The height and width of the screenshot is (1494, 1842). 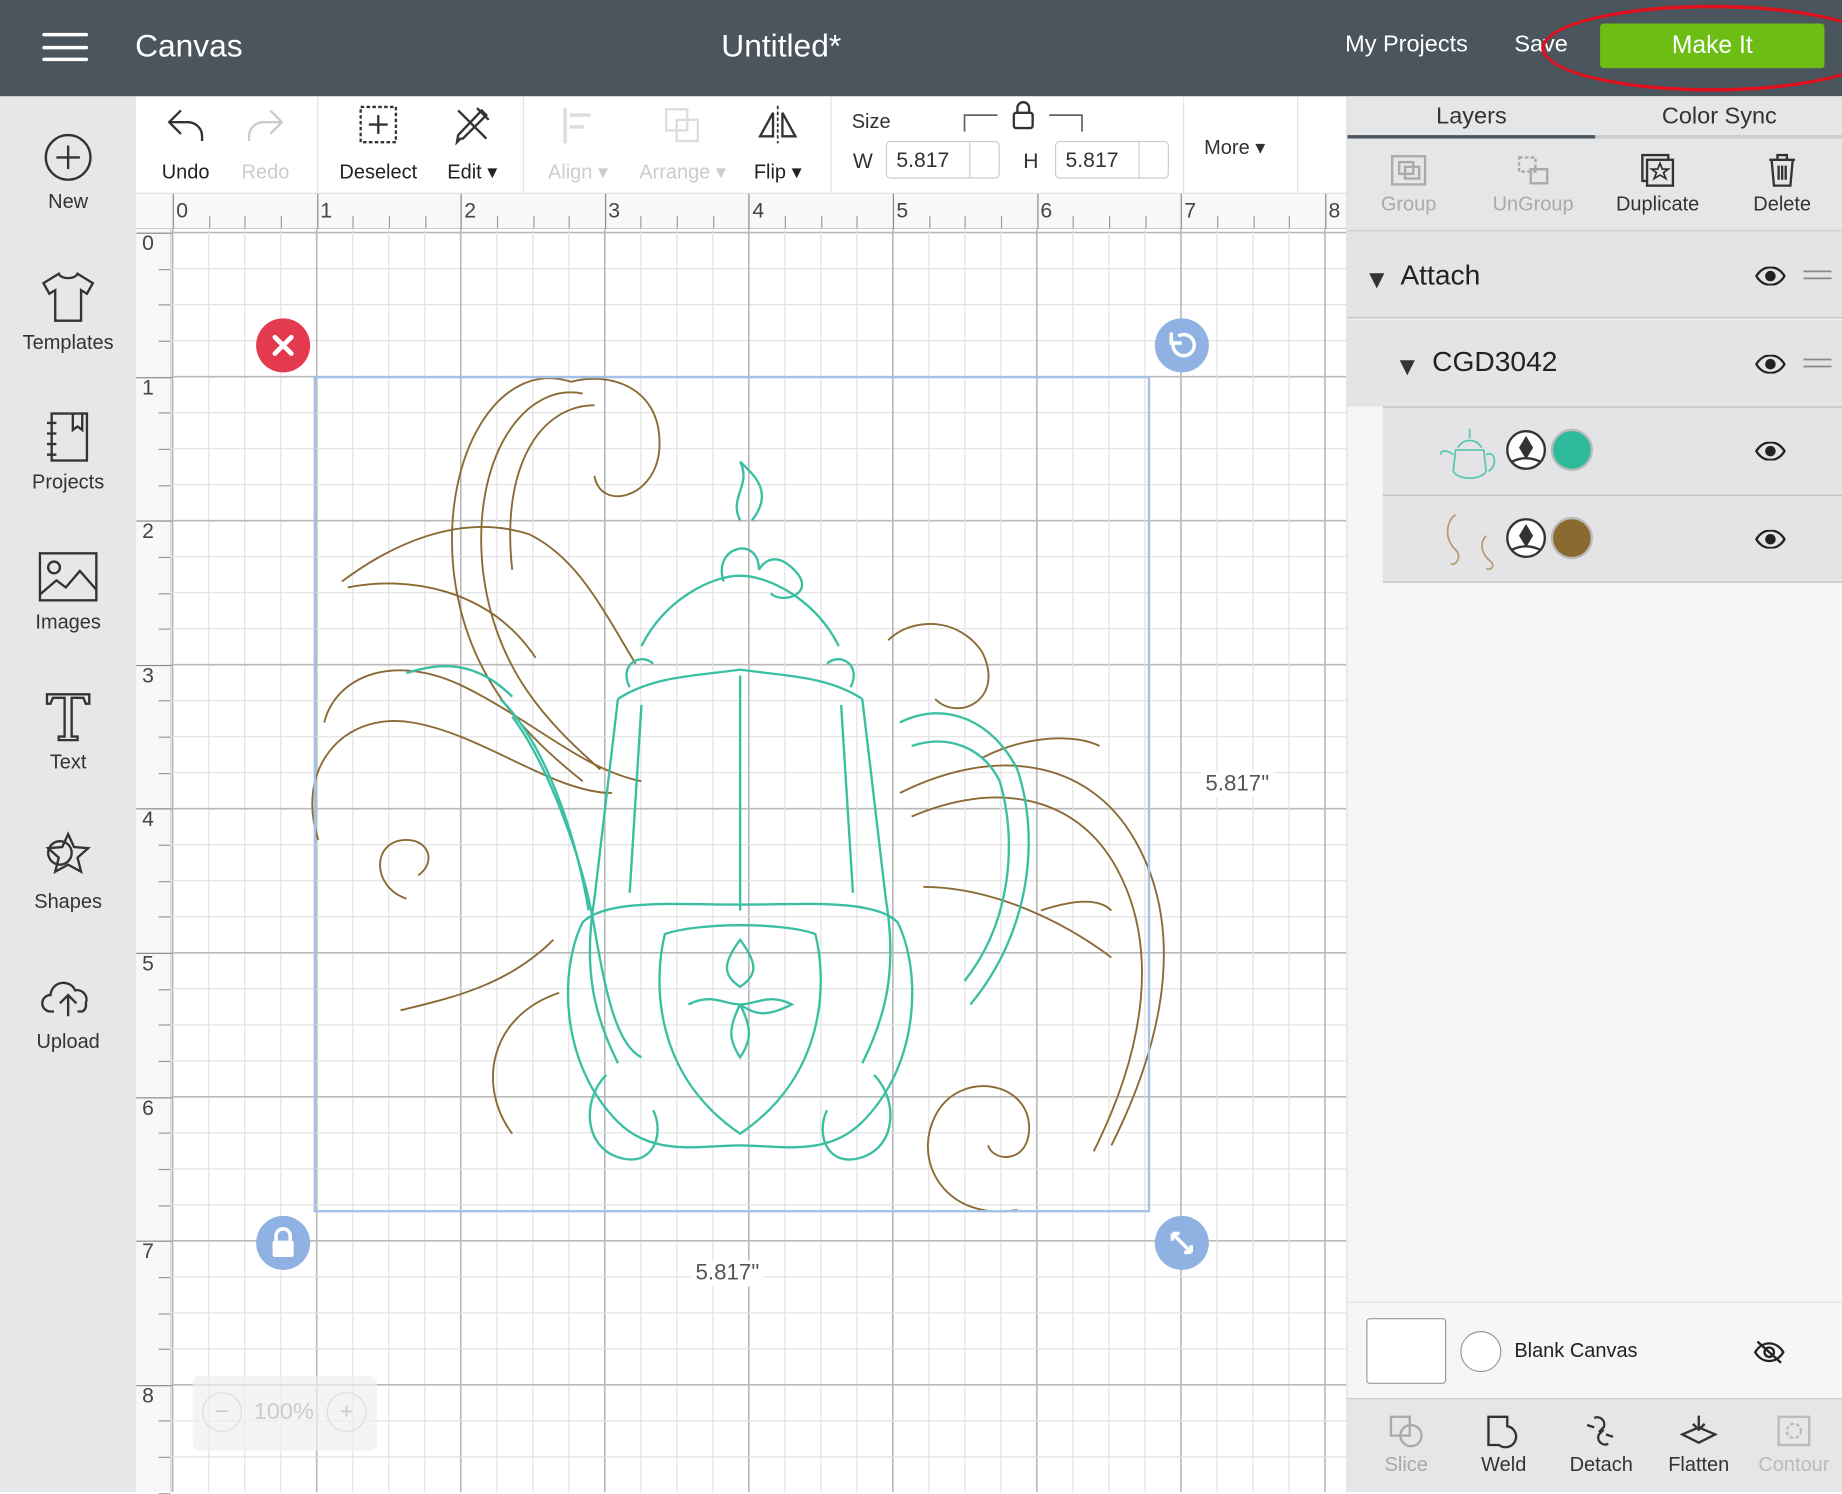 I want to click on flatten-icon, so click(x=1698, y=1429).